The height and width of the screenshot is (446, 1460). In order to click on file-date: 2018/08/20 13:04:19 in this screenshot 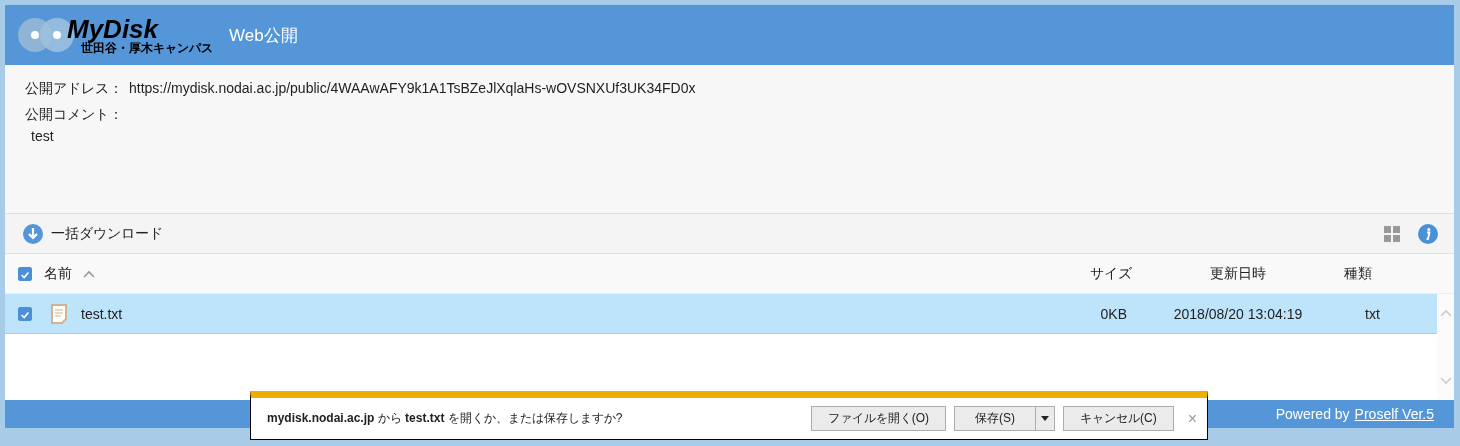, I will do `click(1238, 313)`.